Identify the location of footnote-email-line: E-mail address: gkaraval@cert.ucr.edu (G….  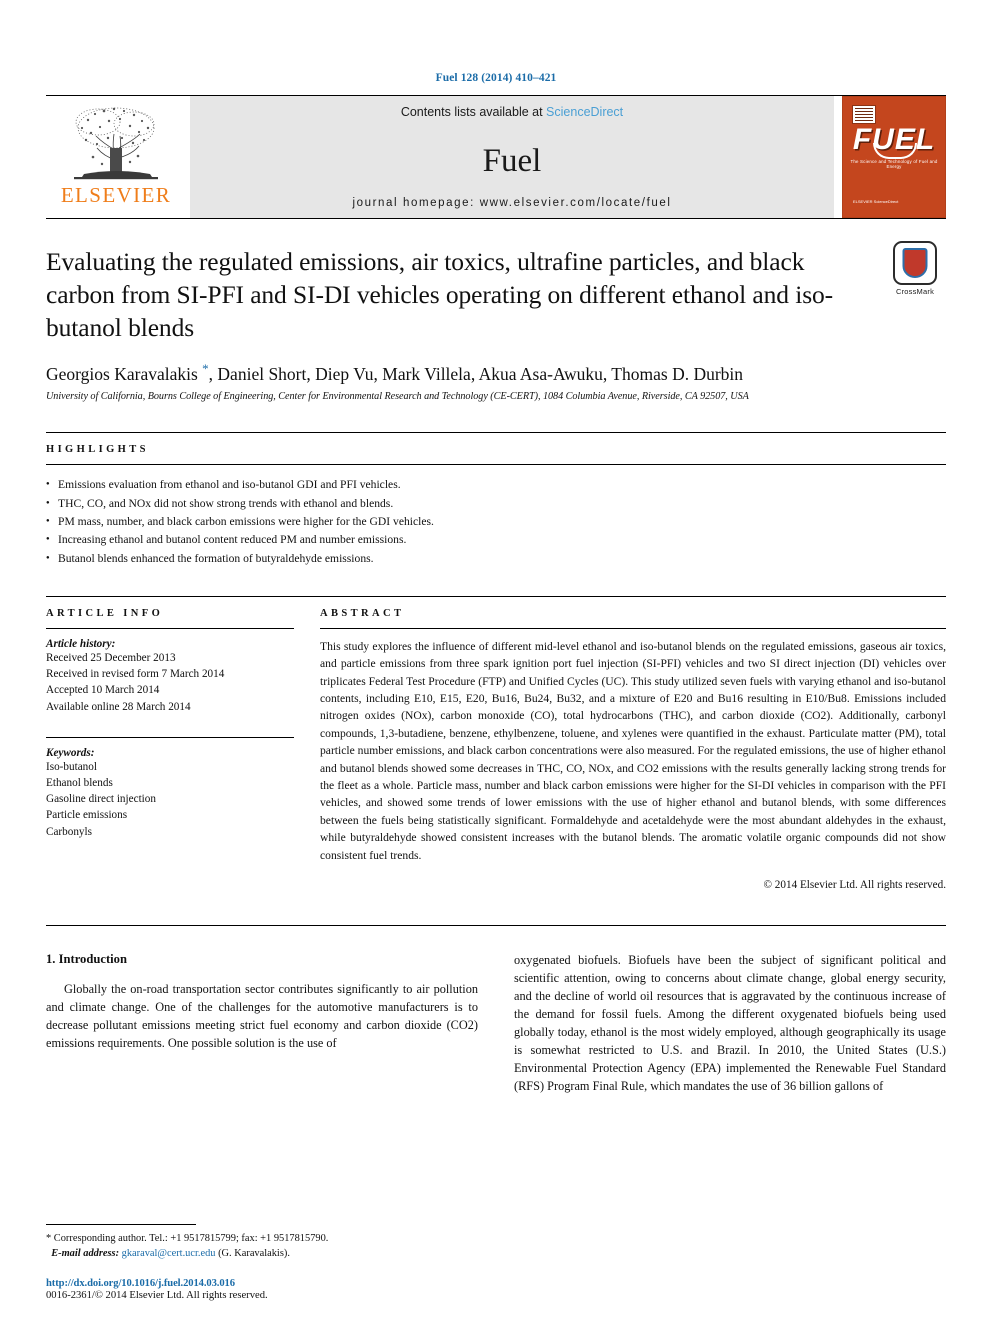
(256, 1253).